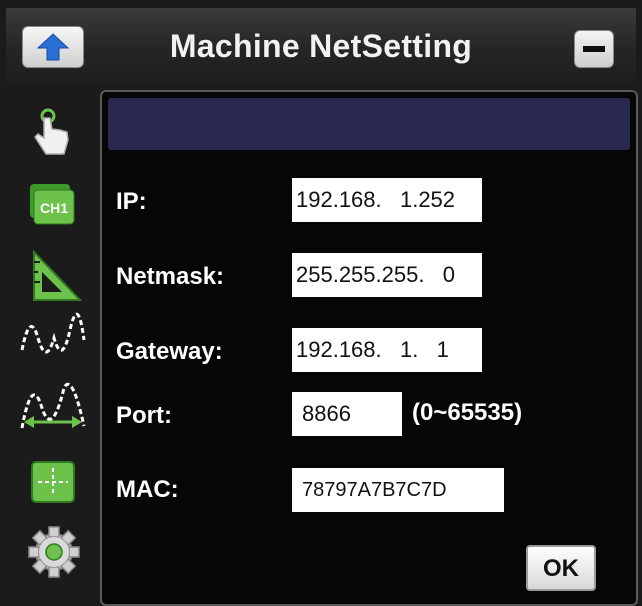 The width and height of the screenshot is (642, 606). What do you see at coordinates (387, 200) in the screenshot?
I see `ip-field: 192.168. 1.252` at bounding box center [387, 200].